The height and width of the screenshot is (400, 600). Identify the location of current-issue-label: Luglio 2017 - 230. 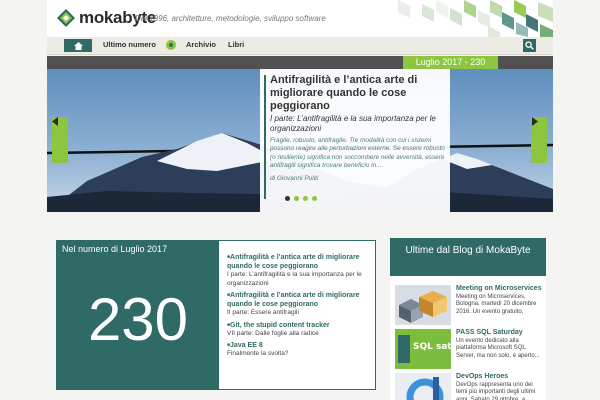
(450, 62).